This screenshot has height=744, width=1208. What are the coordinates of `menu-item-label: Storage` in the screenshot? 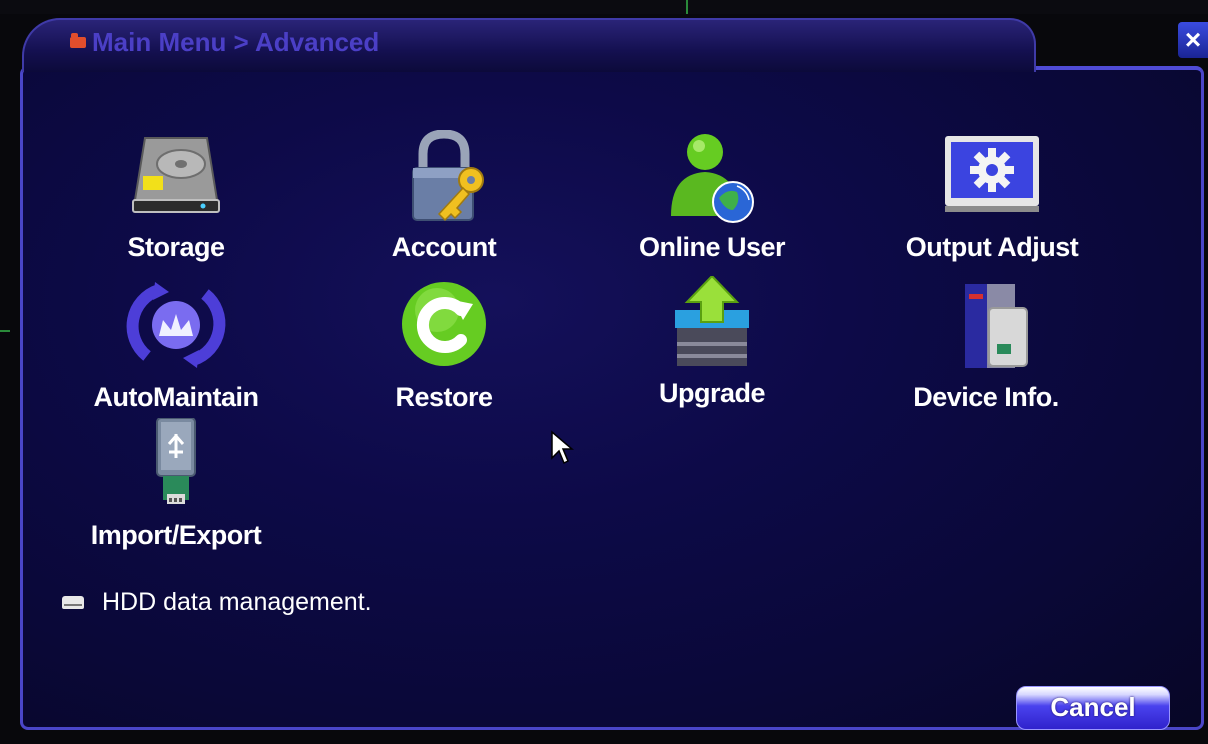 It's located at (176, 247).